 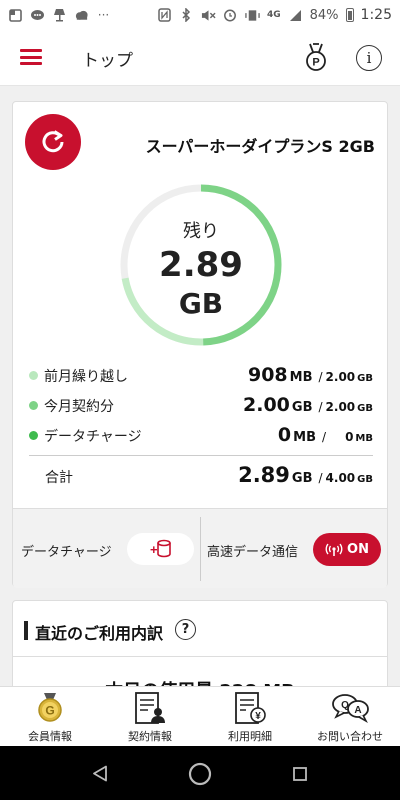 I want to click on notification-icons: ···, so click(x=59, y=15).